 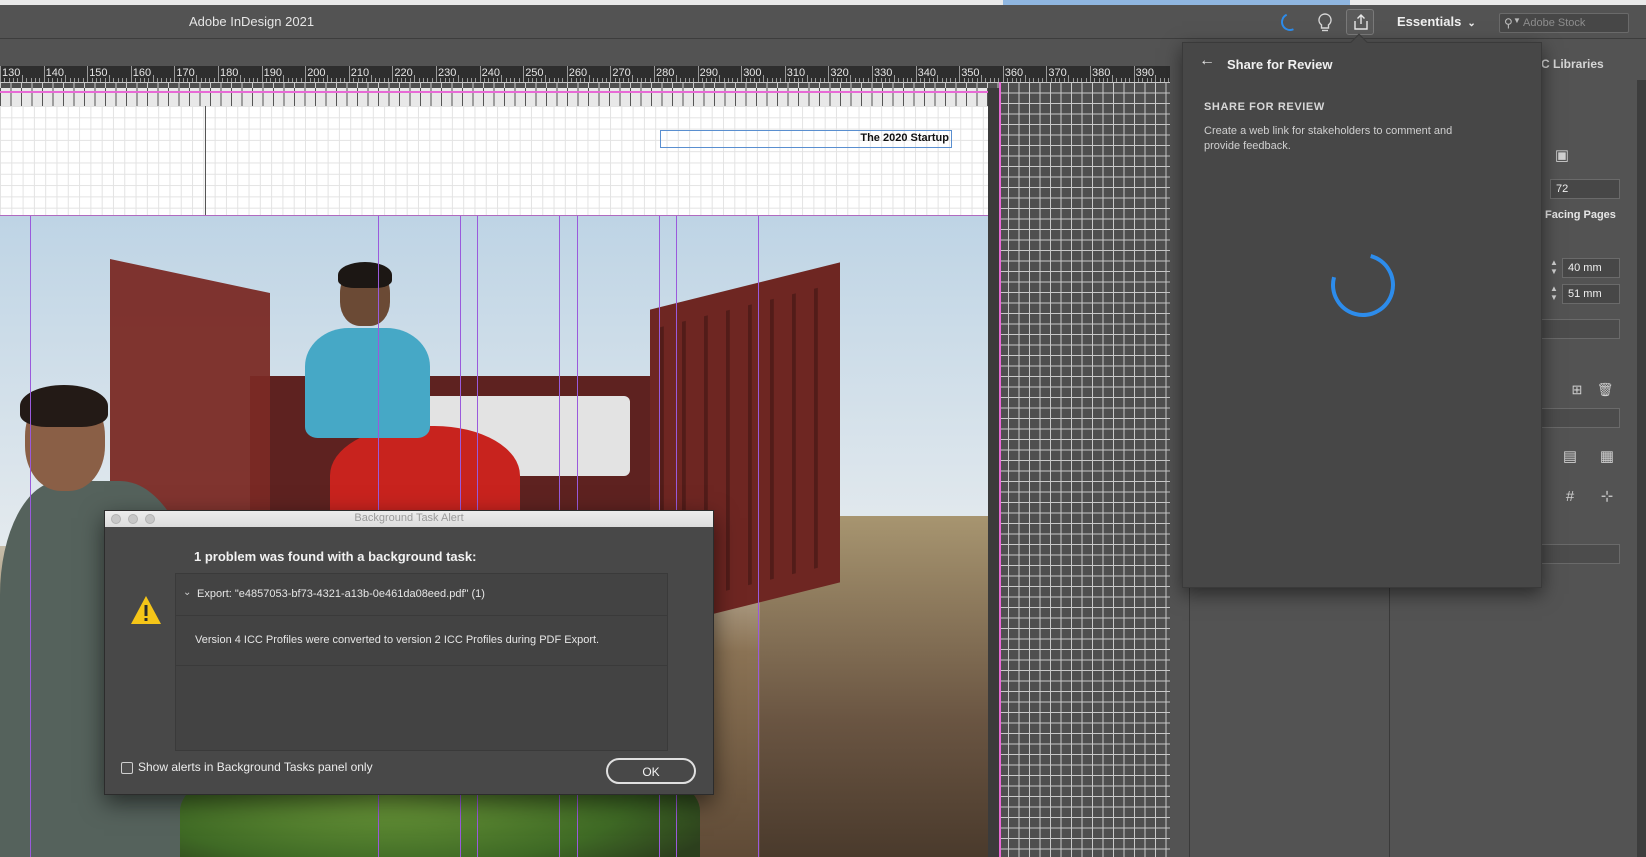 What do you see at coordinates (839, 73) in the screenshot?
I see `ruler-label: 320` at bounding box center [839, 73].